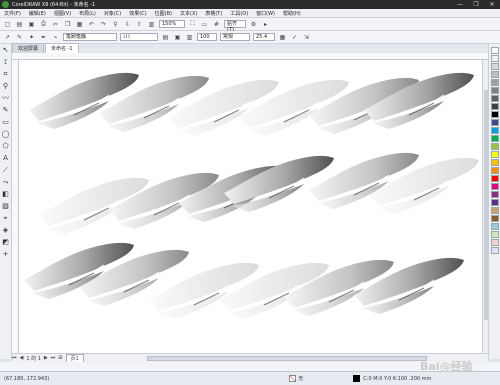 The height and width of the screenshot is (385, 500). Describe the element at coordinates (492, 4) in the screenshot. I see `close-button: ✕` at that location.